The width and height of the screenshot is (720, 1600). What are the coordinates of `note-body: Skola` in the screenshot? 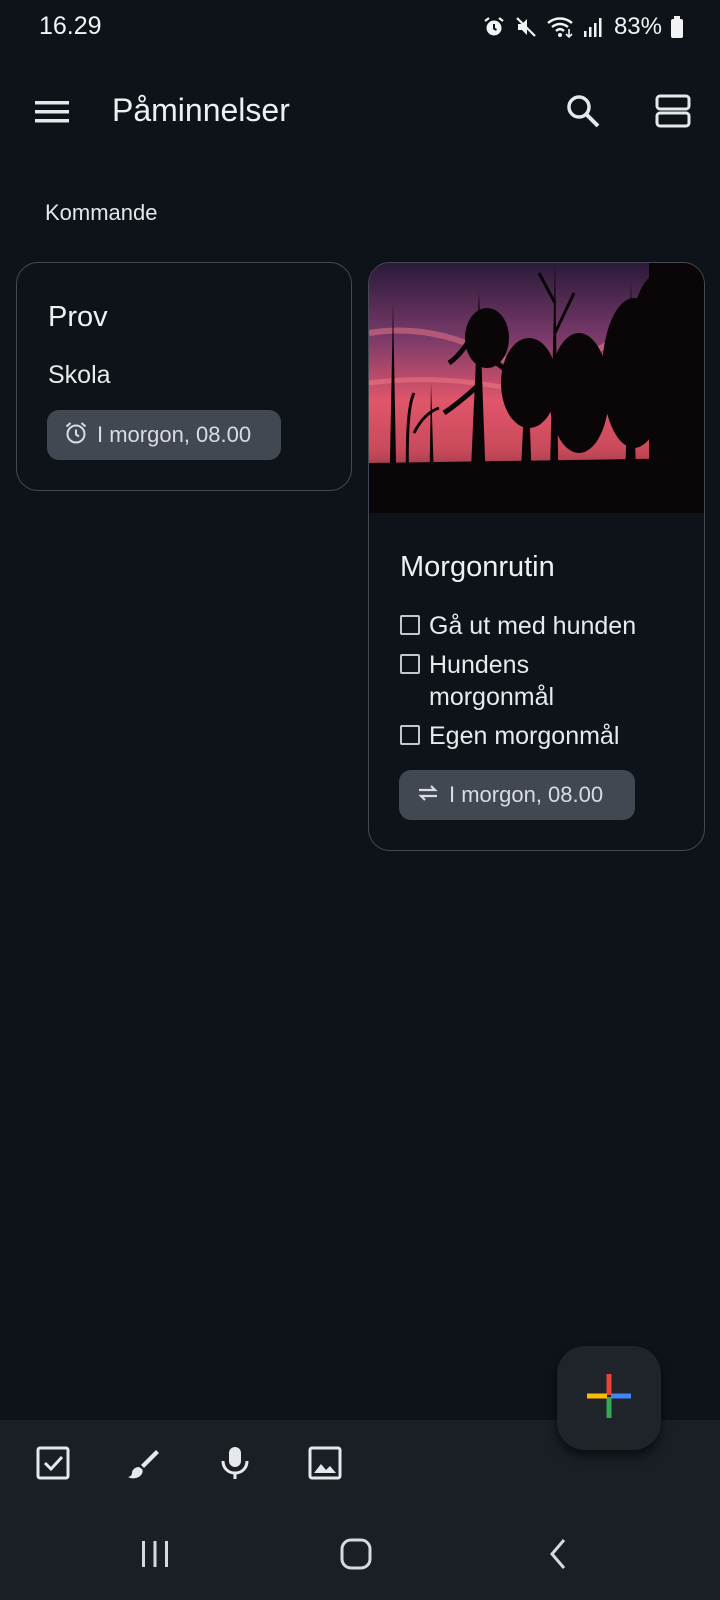 It's located at (79, 375).